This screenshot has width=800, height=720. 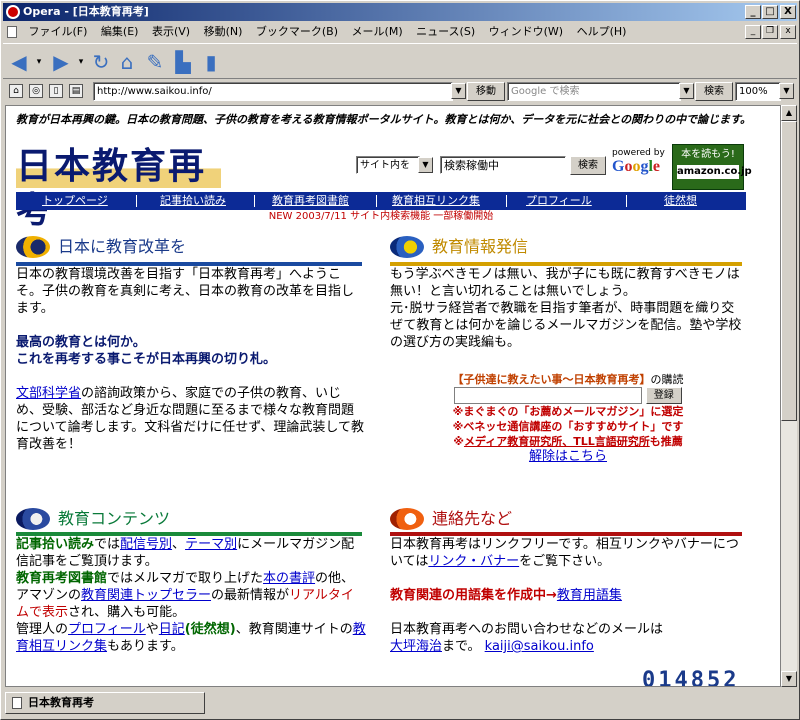 I want to click on cookie-icon: ◎, so click(x=36, y=91).